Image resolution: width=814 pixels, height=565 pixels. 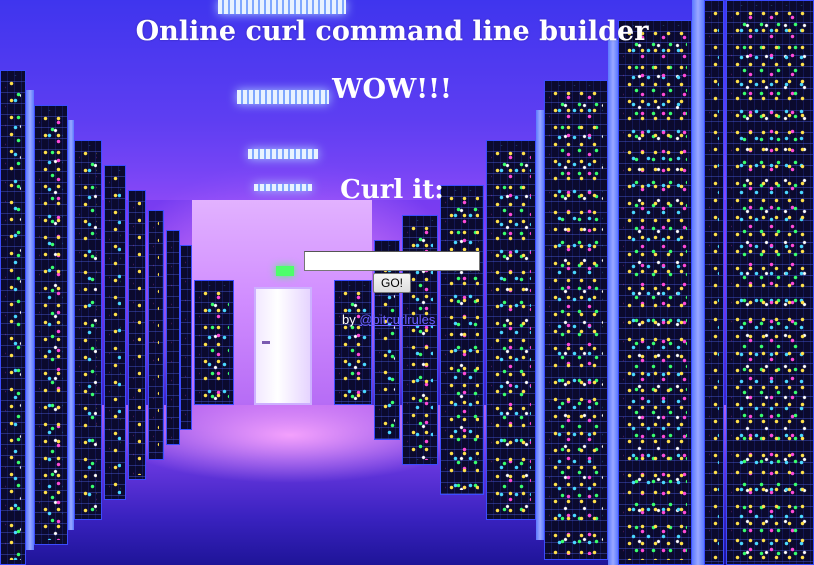 What do you see at coordinates (392, 89) in the screenshot?
I see `wow-heading: WOW!!!` at bounding box center [392, 89].